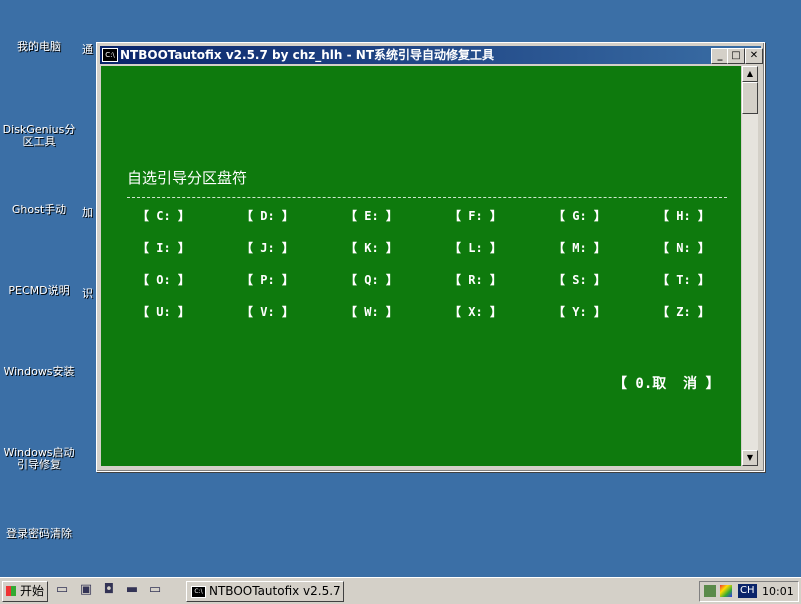  What do you see at coordinates (155, 590) in the screenshot?
I see `removable-drive-icon: ▭` at bounding box center [155, 590].